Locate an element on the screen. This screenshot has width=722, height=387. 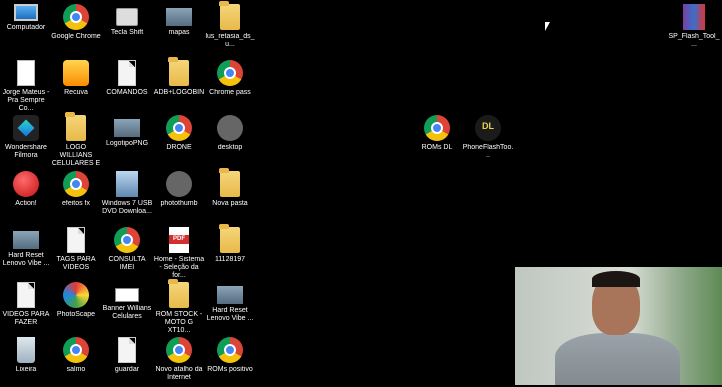
desktop-icon-guardar: guardar is located at coordinates (127, 355).